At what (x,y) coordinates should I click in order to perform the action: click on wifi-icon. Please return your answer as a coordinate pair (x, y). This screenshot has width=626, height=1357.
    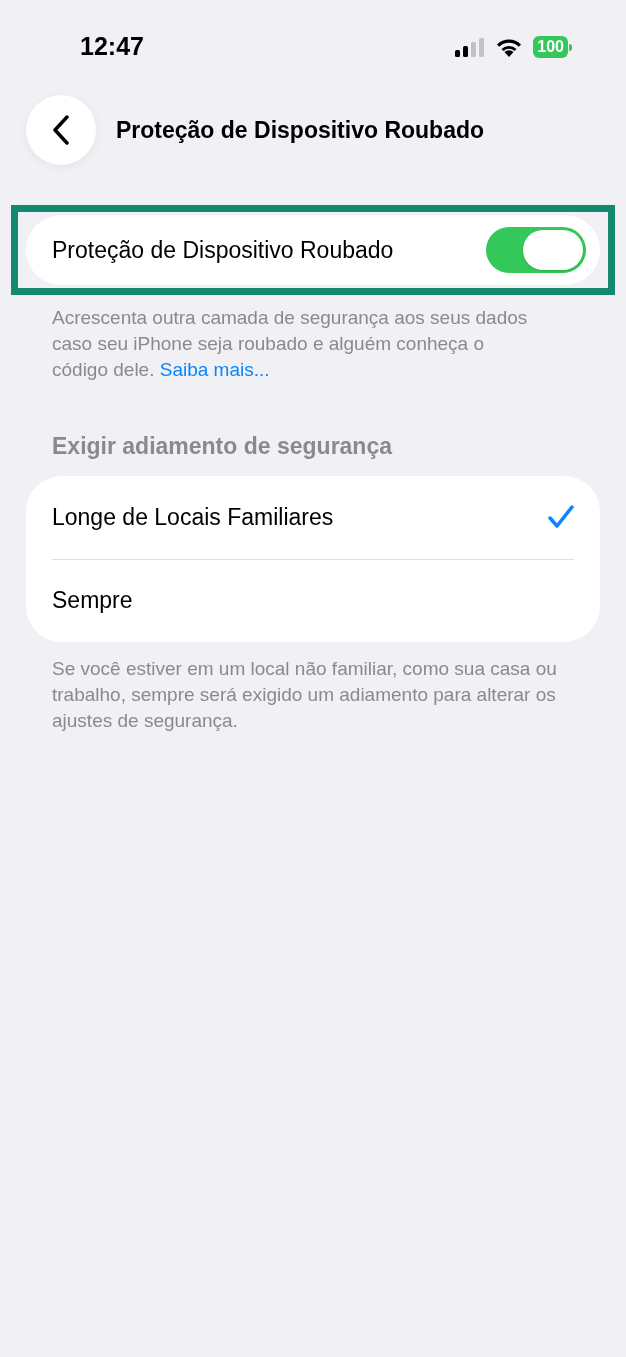
    Looking at the image, I should click on (509, 47).